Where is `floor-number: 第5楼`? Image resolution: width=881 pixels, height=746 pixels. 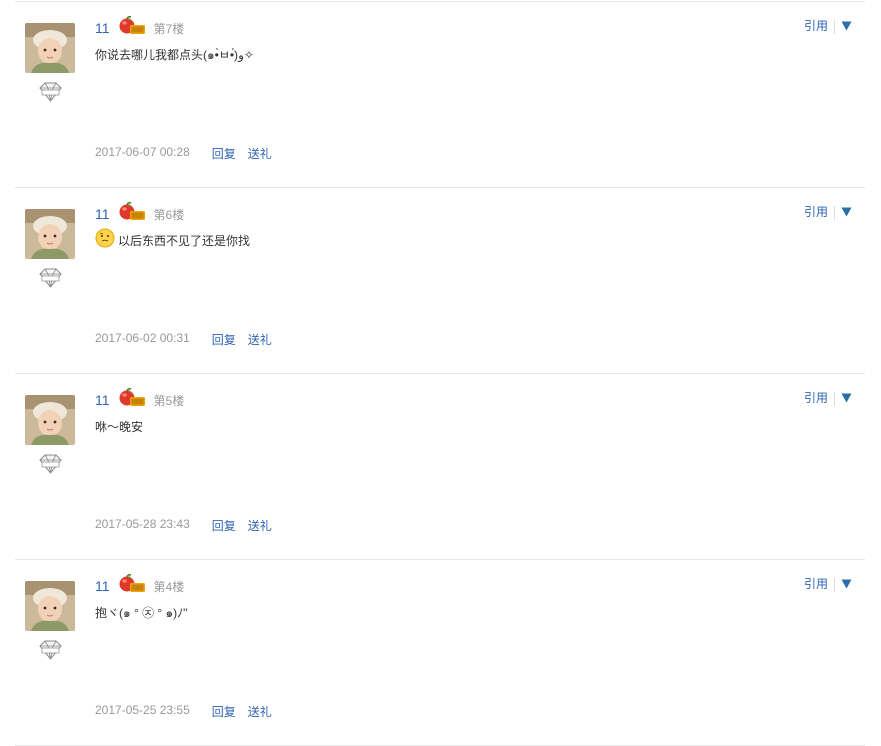 floor-number: 第5楼 is located at coordinates (169, 400).